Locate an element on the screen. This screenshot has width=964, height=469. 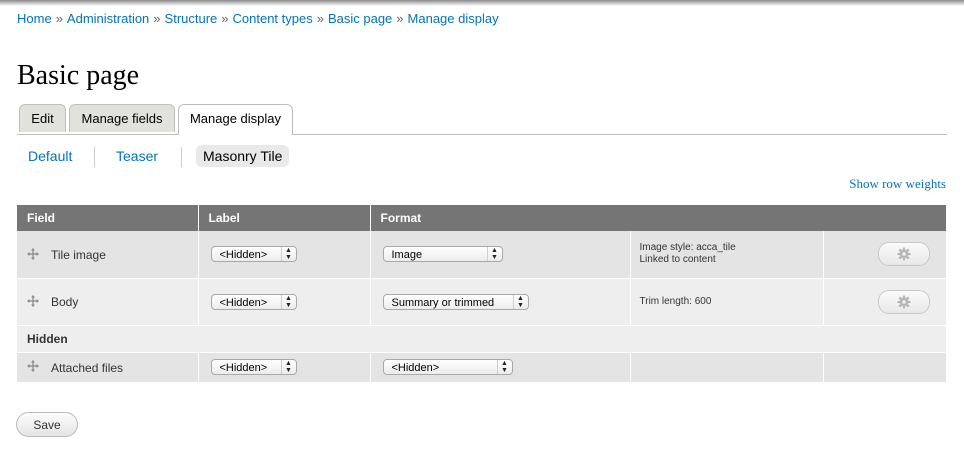
top-shadow is located at coordinates (482, 3).